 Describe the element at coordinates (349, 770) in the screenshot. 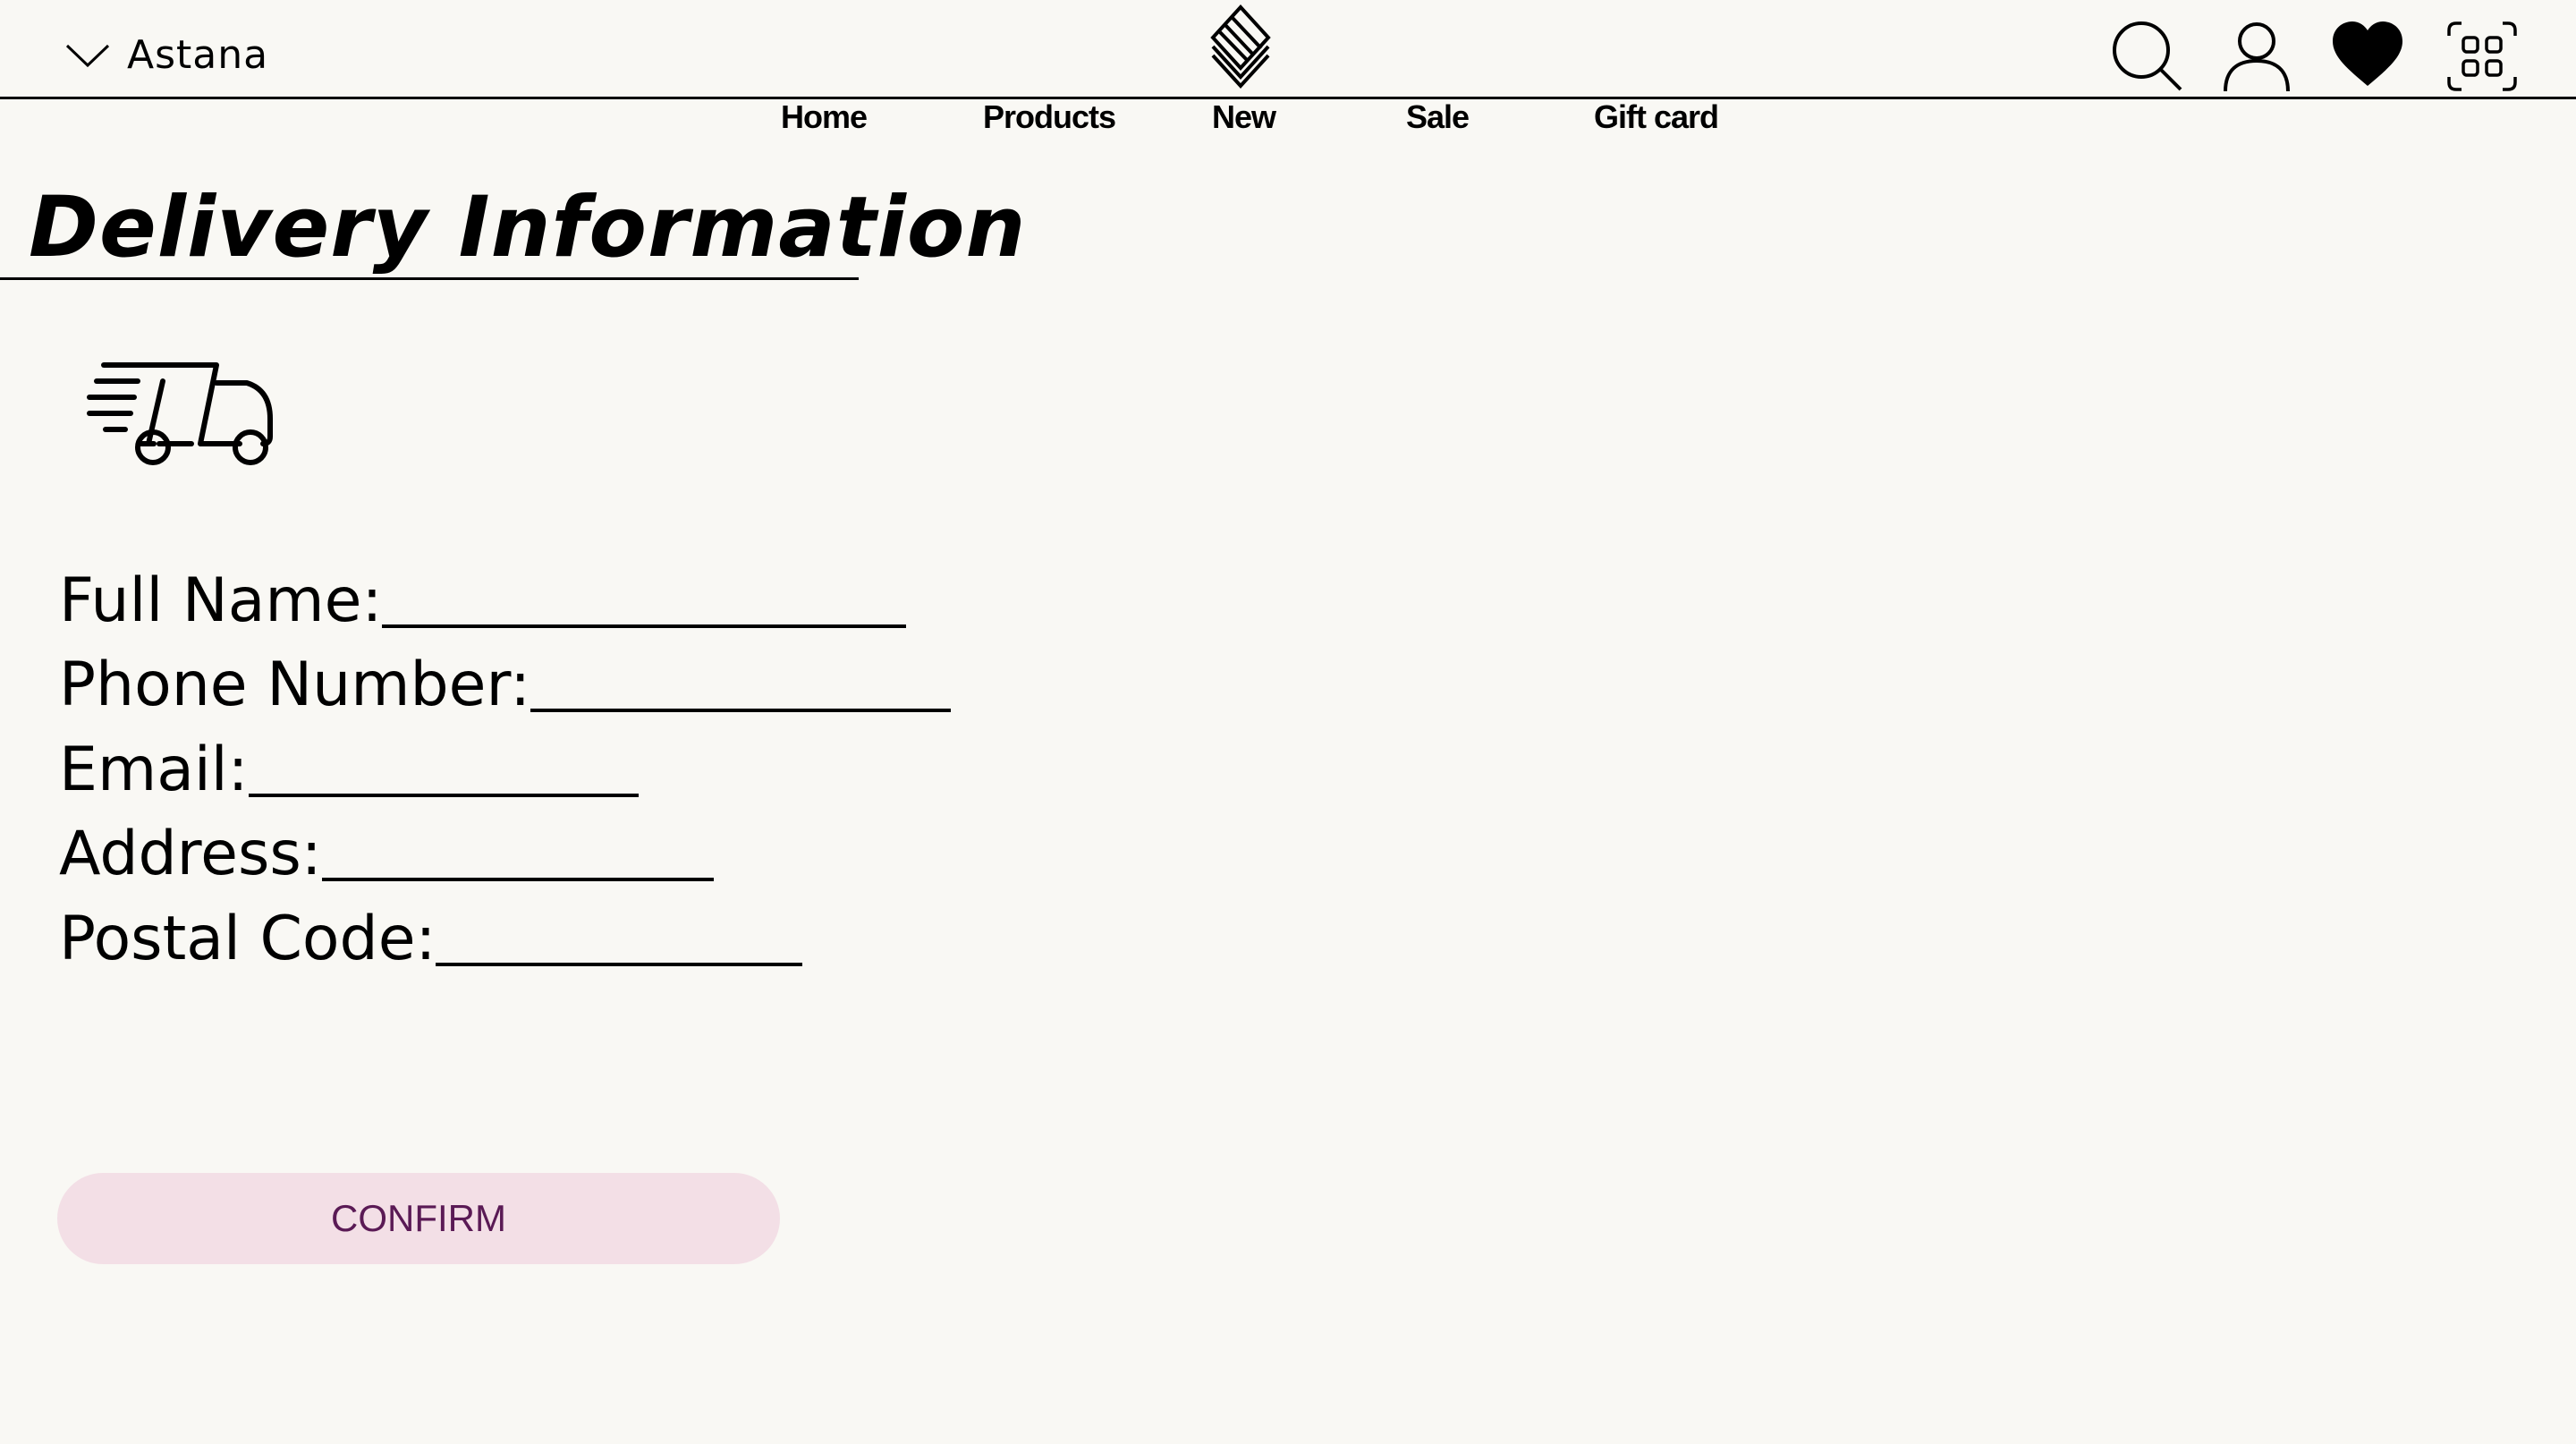

I see `email-field: Email:` at that location.